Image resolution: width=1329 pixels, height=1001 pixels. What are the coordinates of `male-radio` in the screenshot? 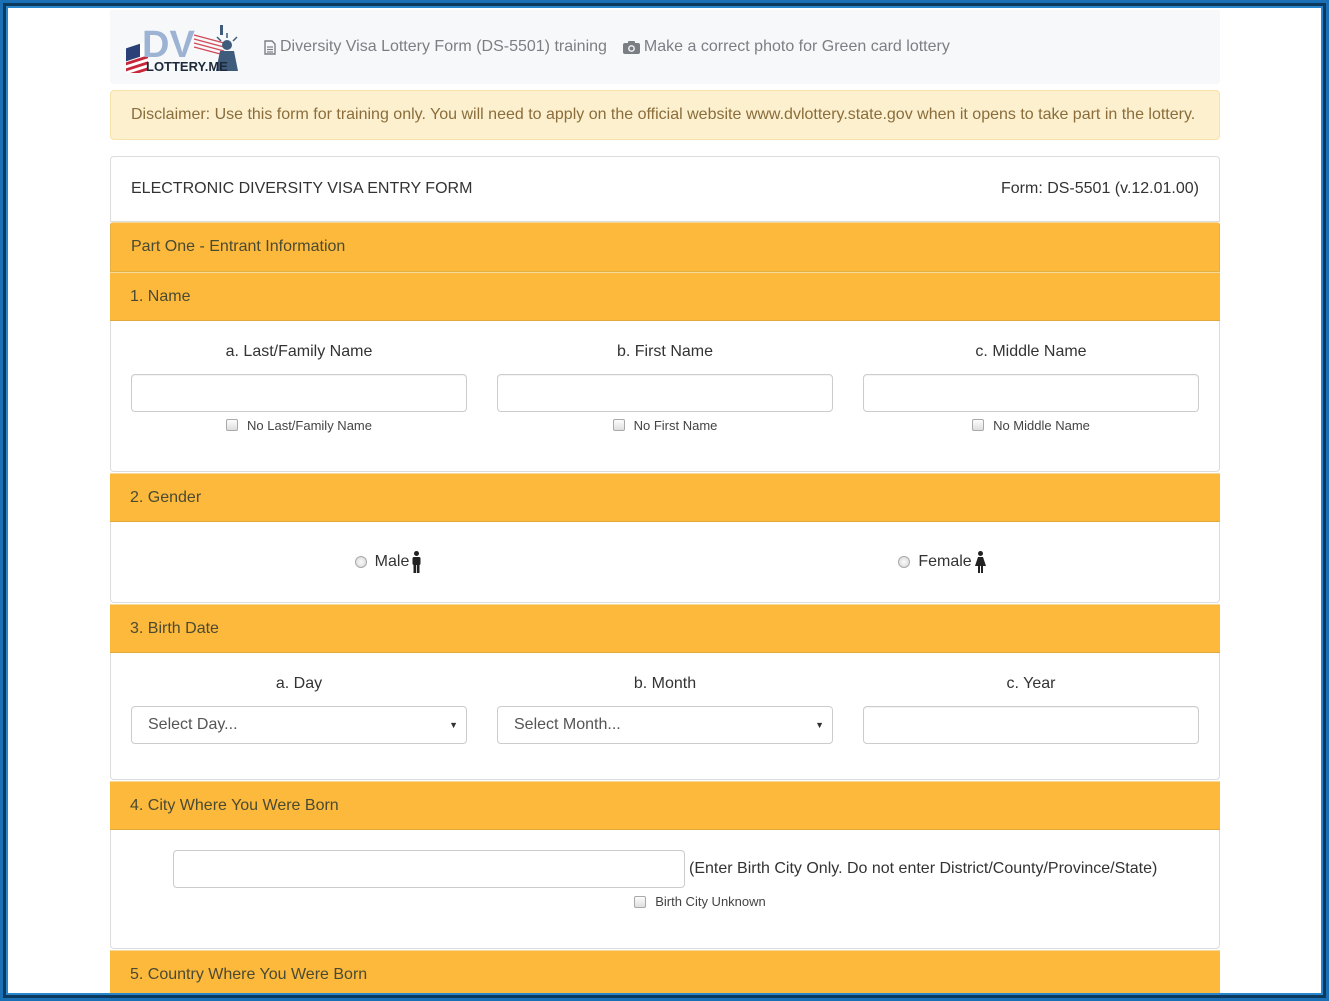 It's located at (360, 562).